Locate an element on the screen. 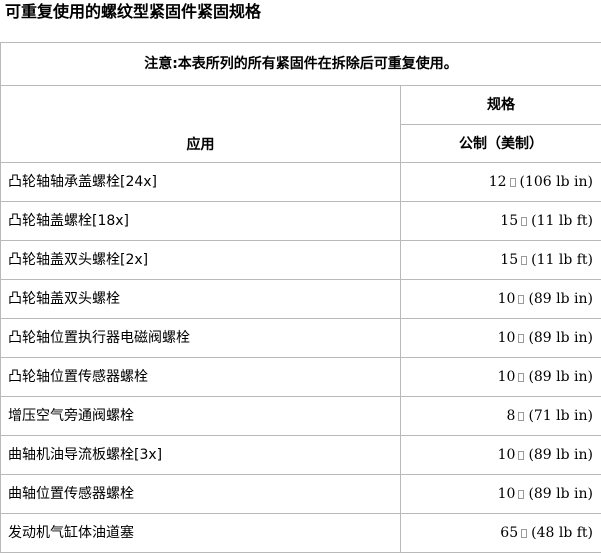 Image resolution: width=601 pixels, height=553 pixels. application-cell: 曲轴位置传感器螺栓 is located at coordinates (201, 494).